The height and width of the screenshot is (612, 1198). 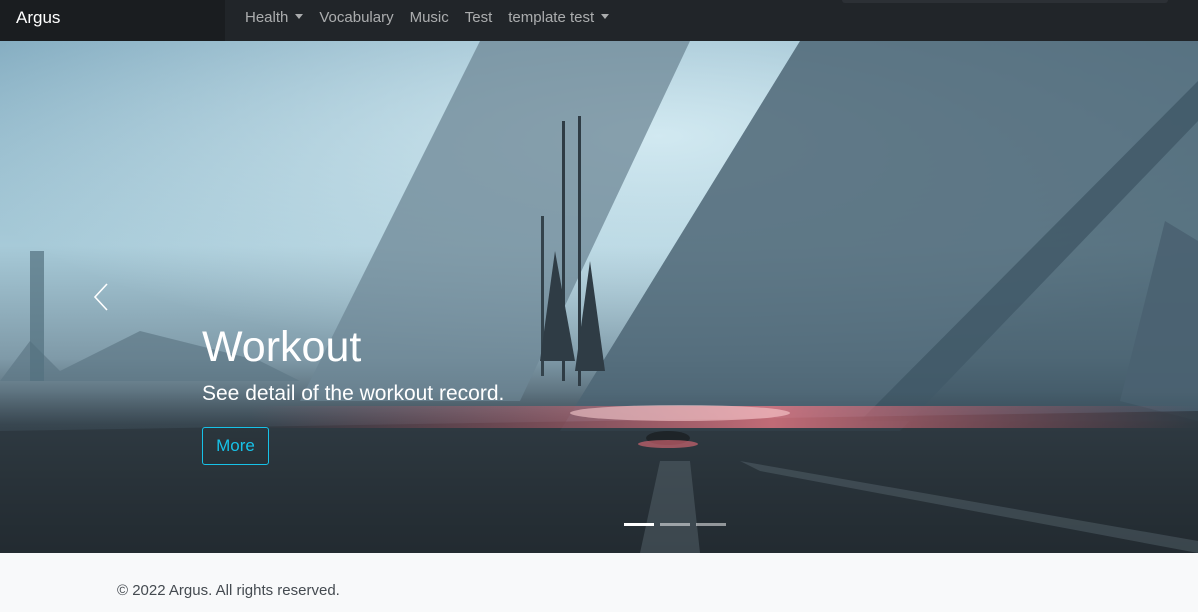 I want to click on nav-item-label: Vocabulary, so click(x=356, y=17).